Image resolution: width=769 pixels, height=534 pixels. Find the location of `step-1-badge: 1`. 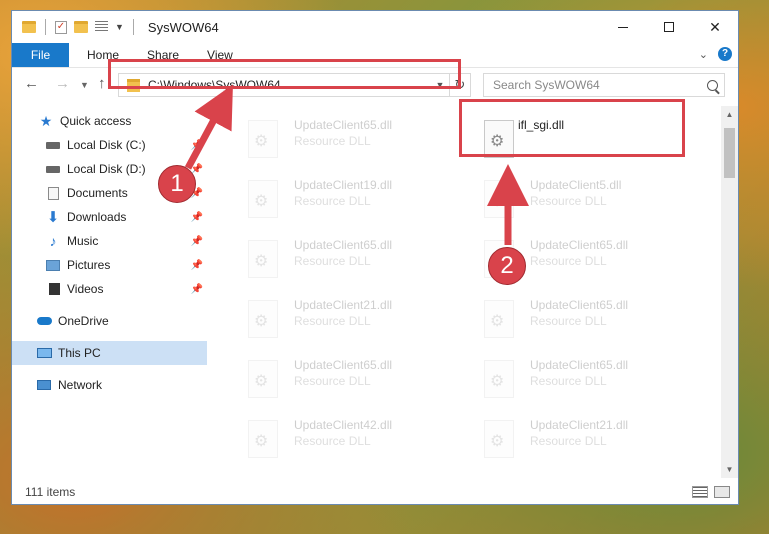

step-1-badge: 1 is located at coordinates (177, 184).